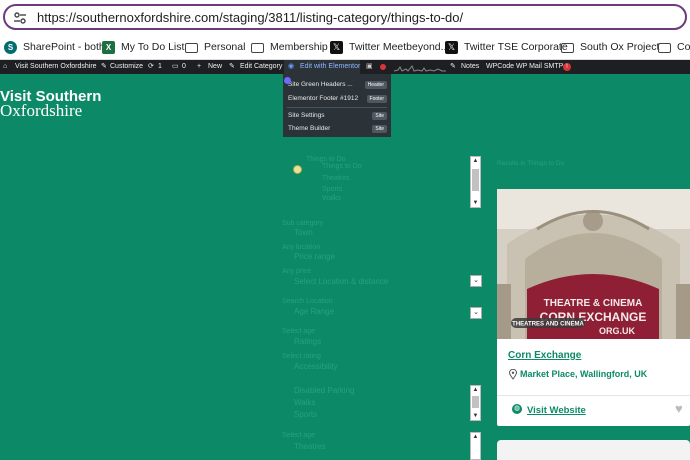  What do you see at coordinates (331, 198) in the screenshot?
I see `filter-option: Walks` at bounding box center [331, 198].